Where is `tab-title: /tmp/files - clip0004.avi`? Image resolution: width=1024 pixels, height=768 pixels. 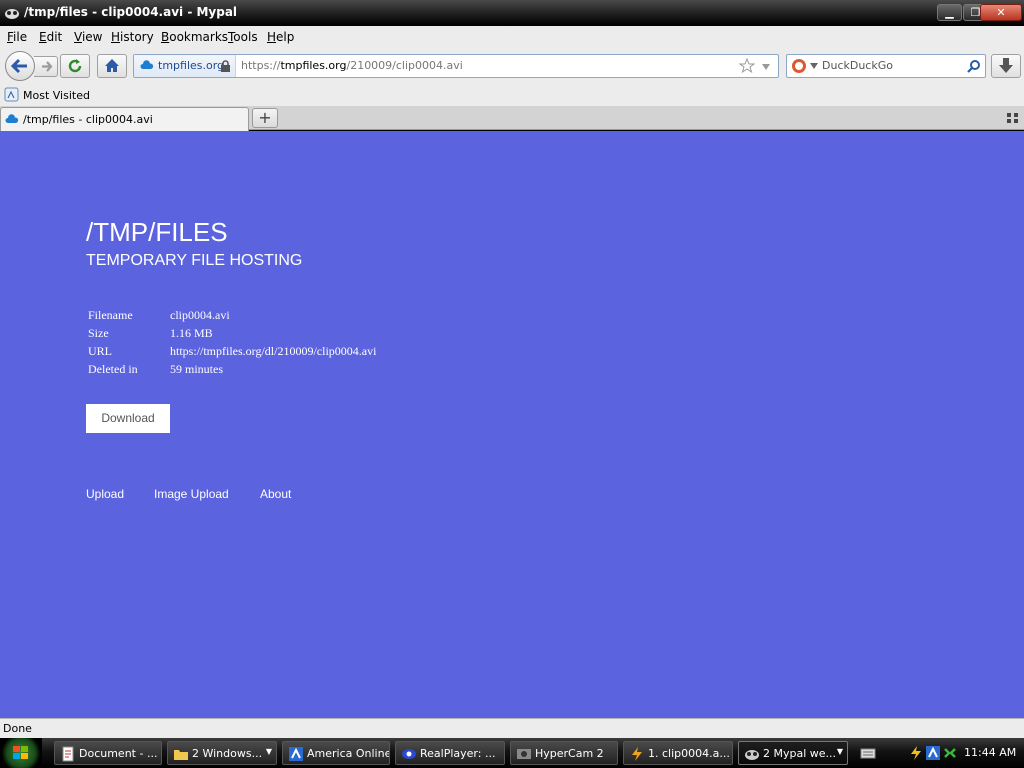 tab-title: /tmp/files - clip0004.avi is located at coordinates (88, 119).